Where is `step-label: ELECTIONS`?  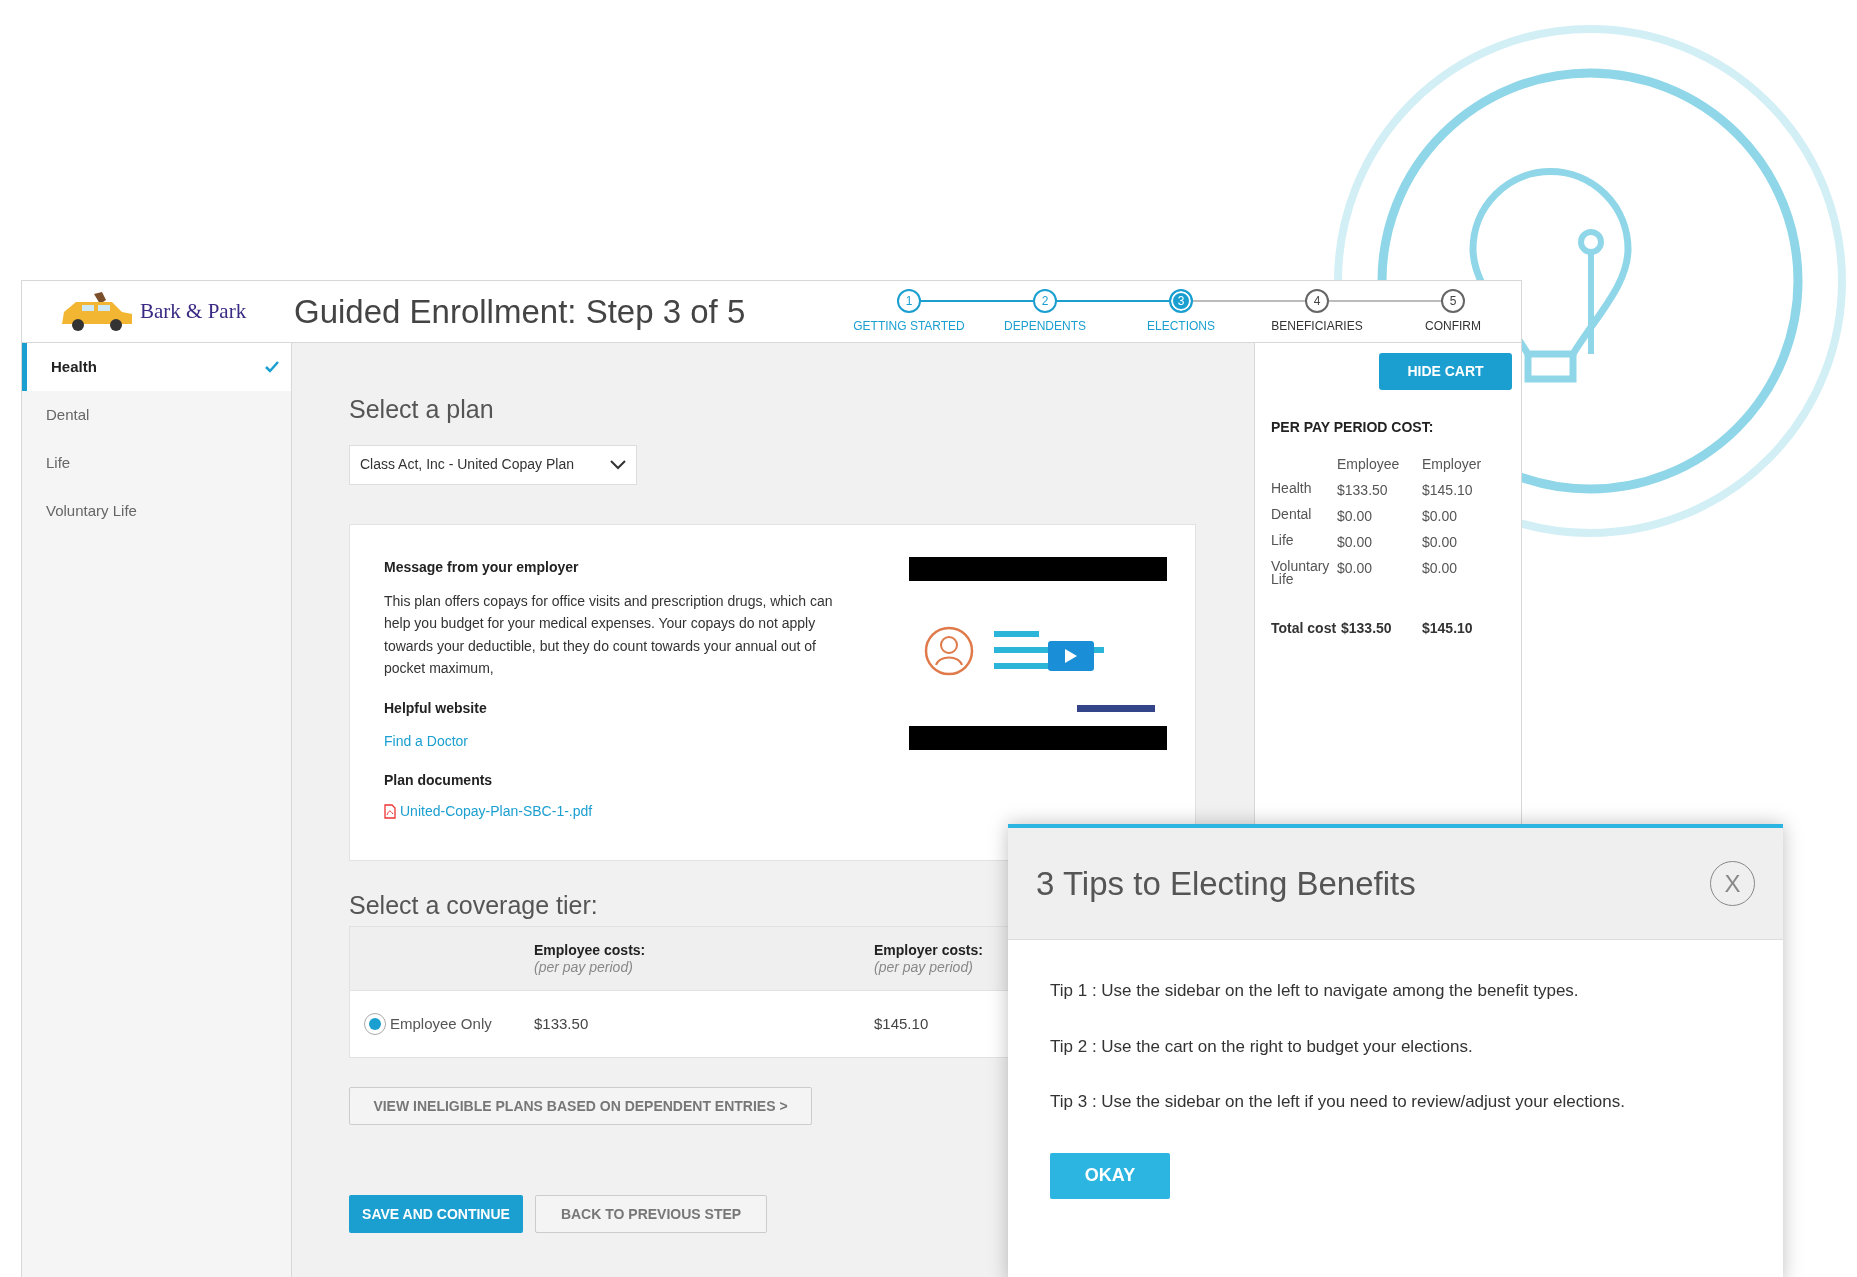
step-label: ELECTIONS is located at coordinates (1181, 325).